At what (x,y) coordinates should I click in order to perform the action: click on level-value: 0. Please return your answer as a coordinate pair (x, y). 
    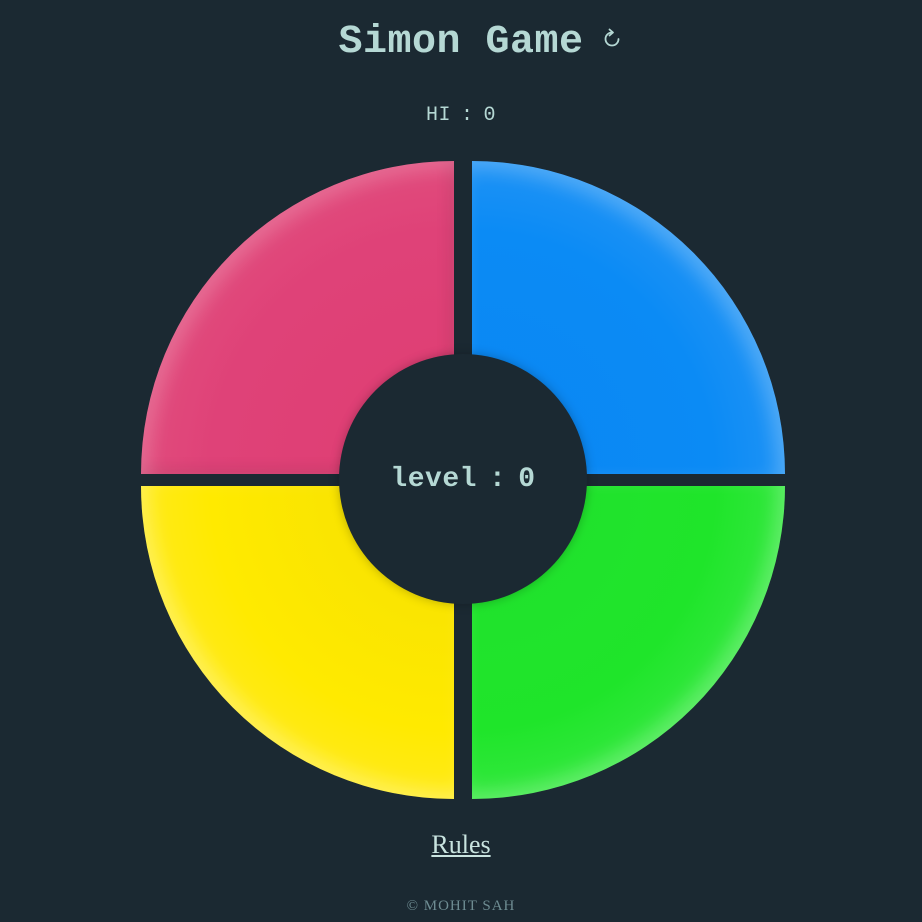
    Looking at the image, I should click on (527, 479).